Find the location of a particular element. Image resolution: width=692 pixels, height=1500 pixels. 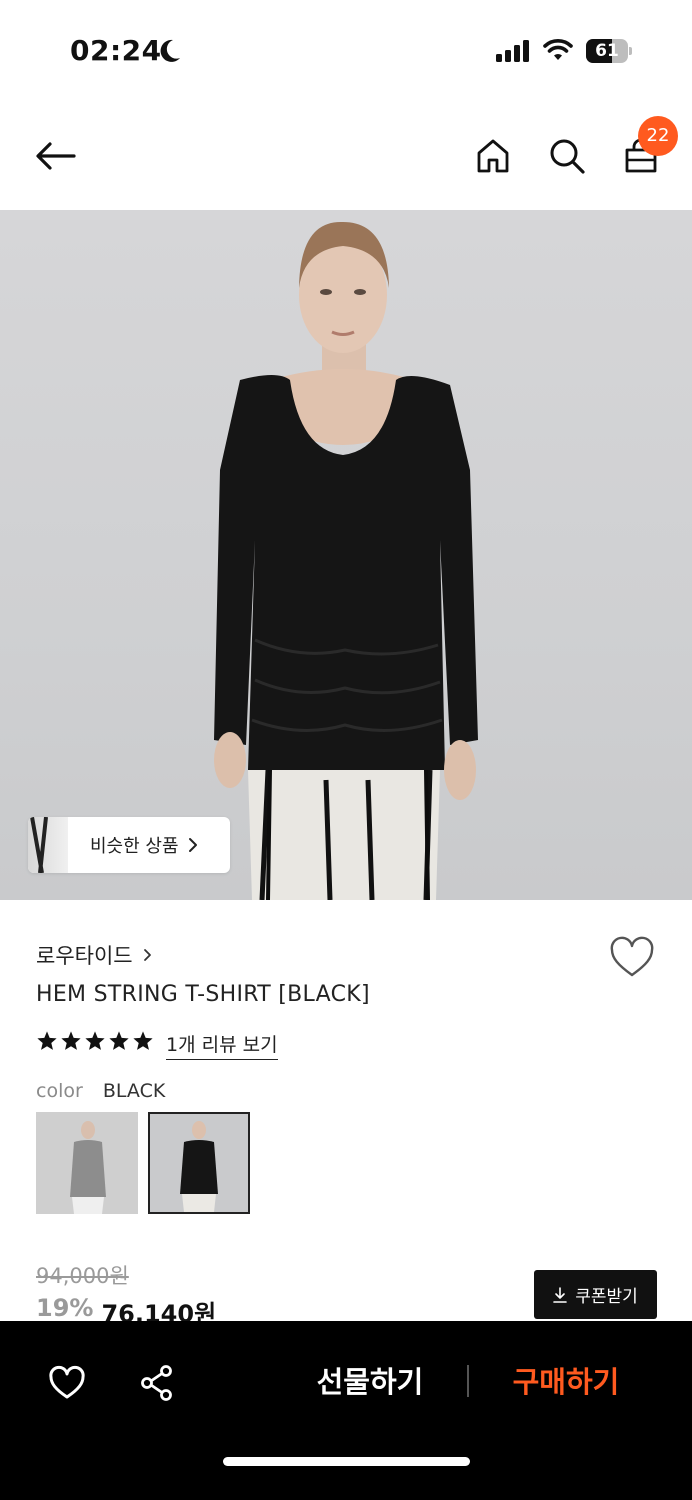

coupon-label: 쿠폰받기 is located at coordinates (606, 1297).